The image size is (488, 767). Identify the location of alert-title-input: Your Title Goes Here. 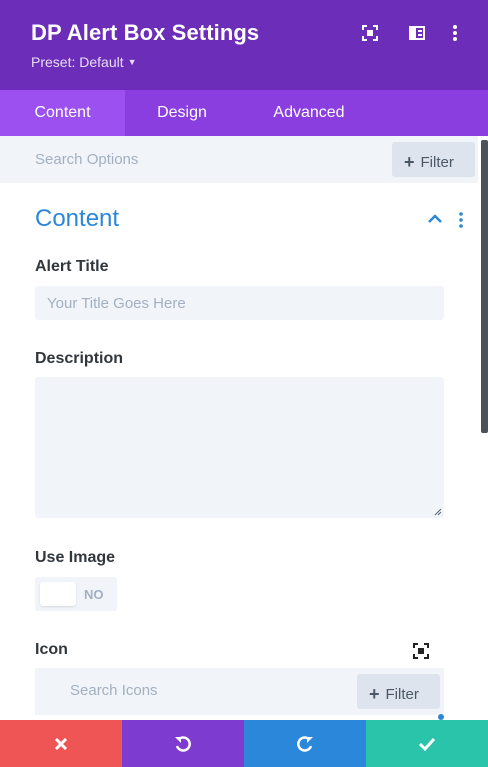
(239, 303).